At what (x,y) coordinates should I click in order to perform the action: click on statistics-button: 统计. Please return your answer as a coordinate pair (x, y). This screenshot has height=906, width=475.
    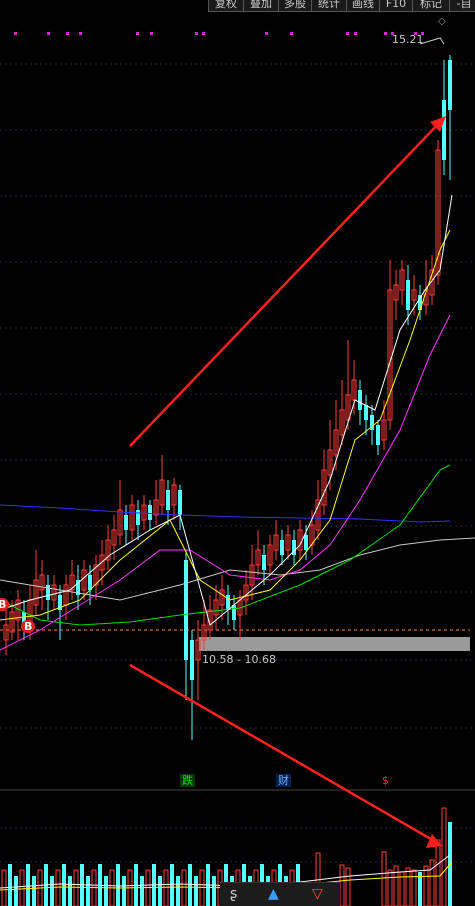
    Looking at the image, I should click on (329, 6).